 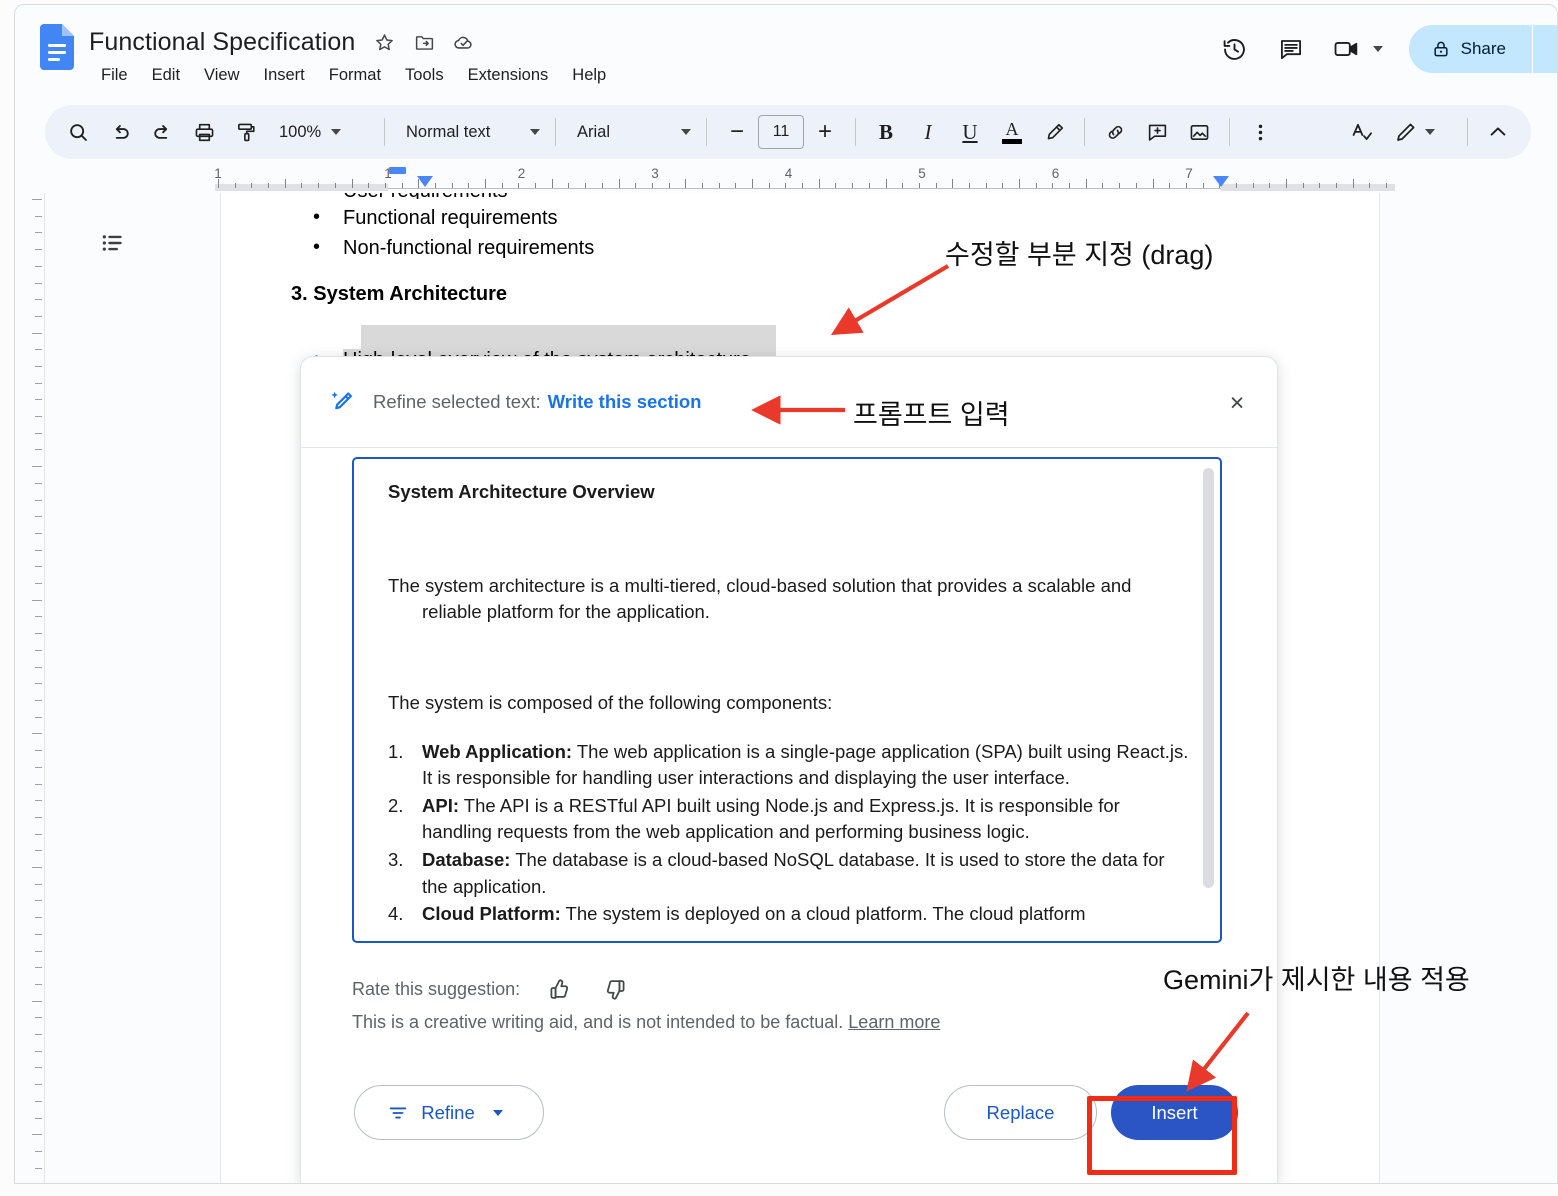 I want to click on replace-button: Replace, so click(x=1020, y=1112).